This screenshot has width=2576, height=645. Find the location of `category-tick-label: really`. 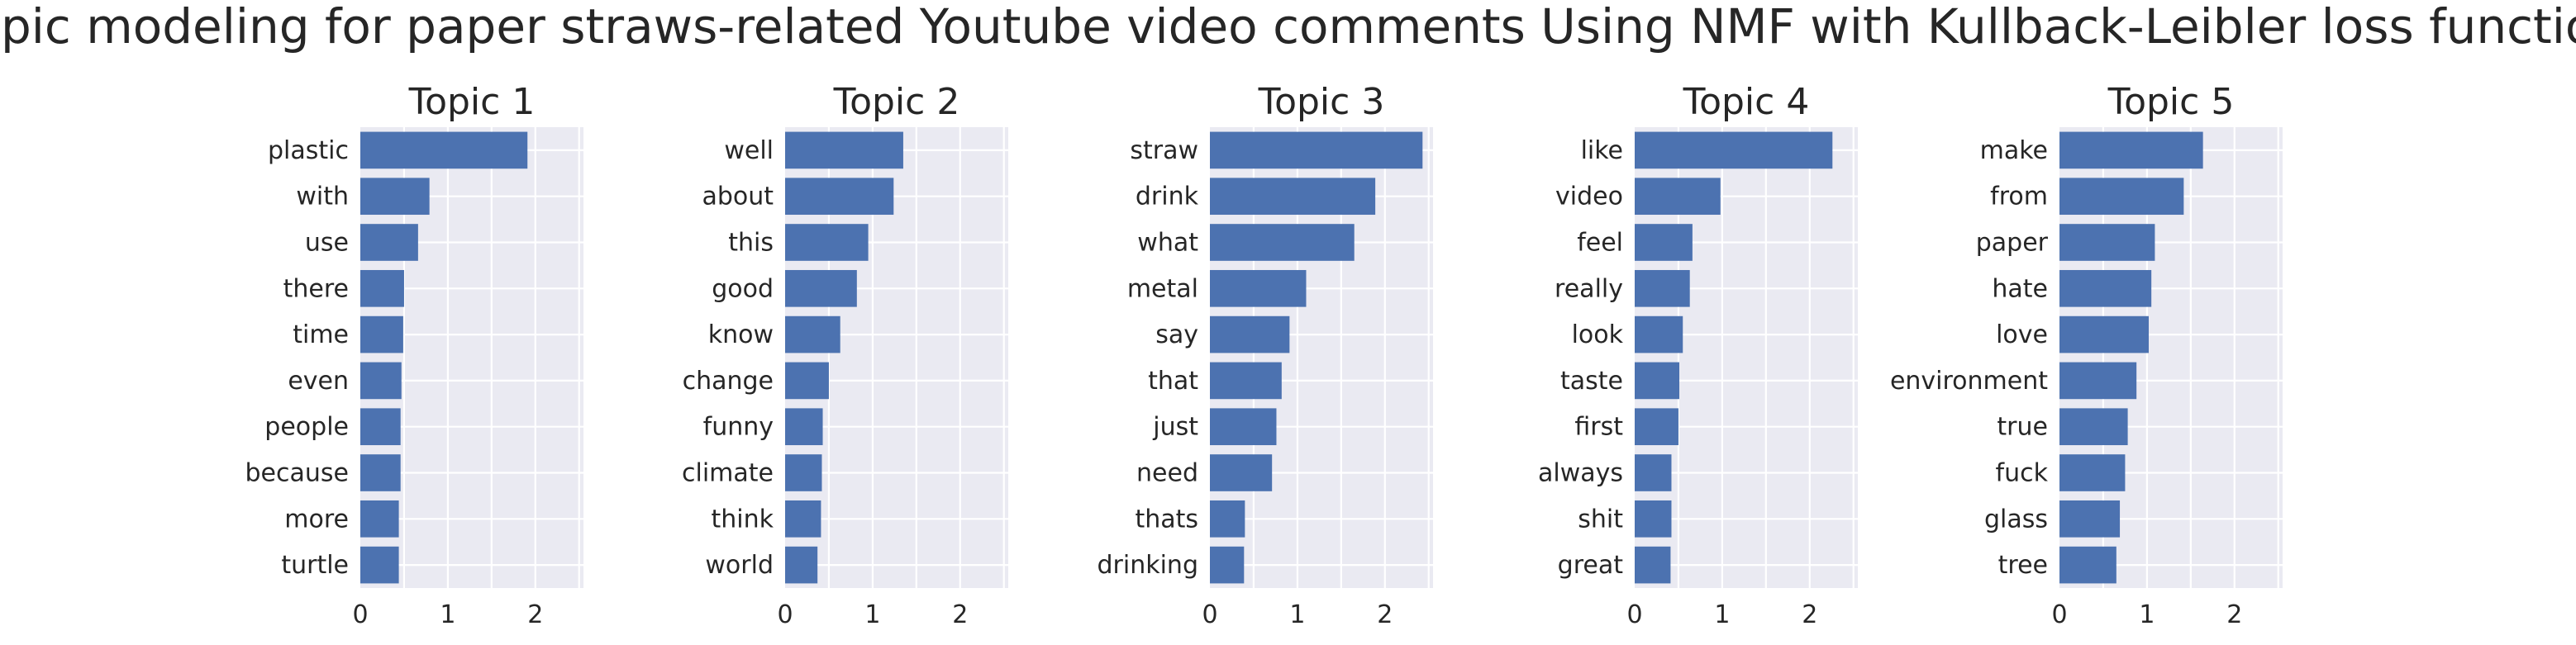

category-tick-label: really is located at coordinates (1589, 288).